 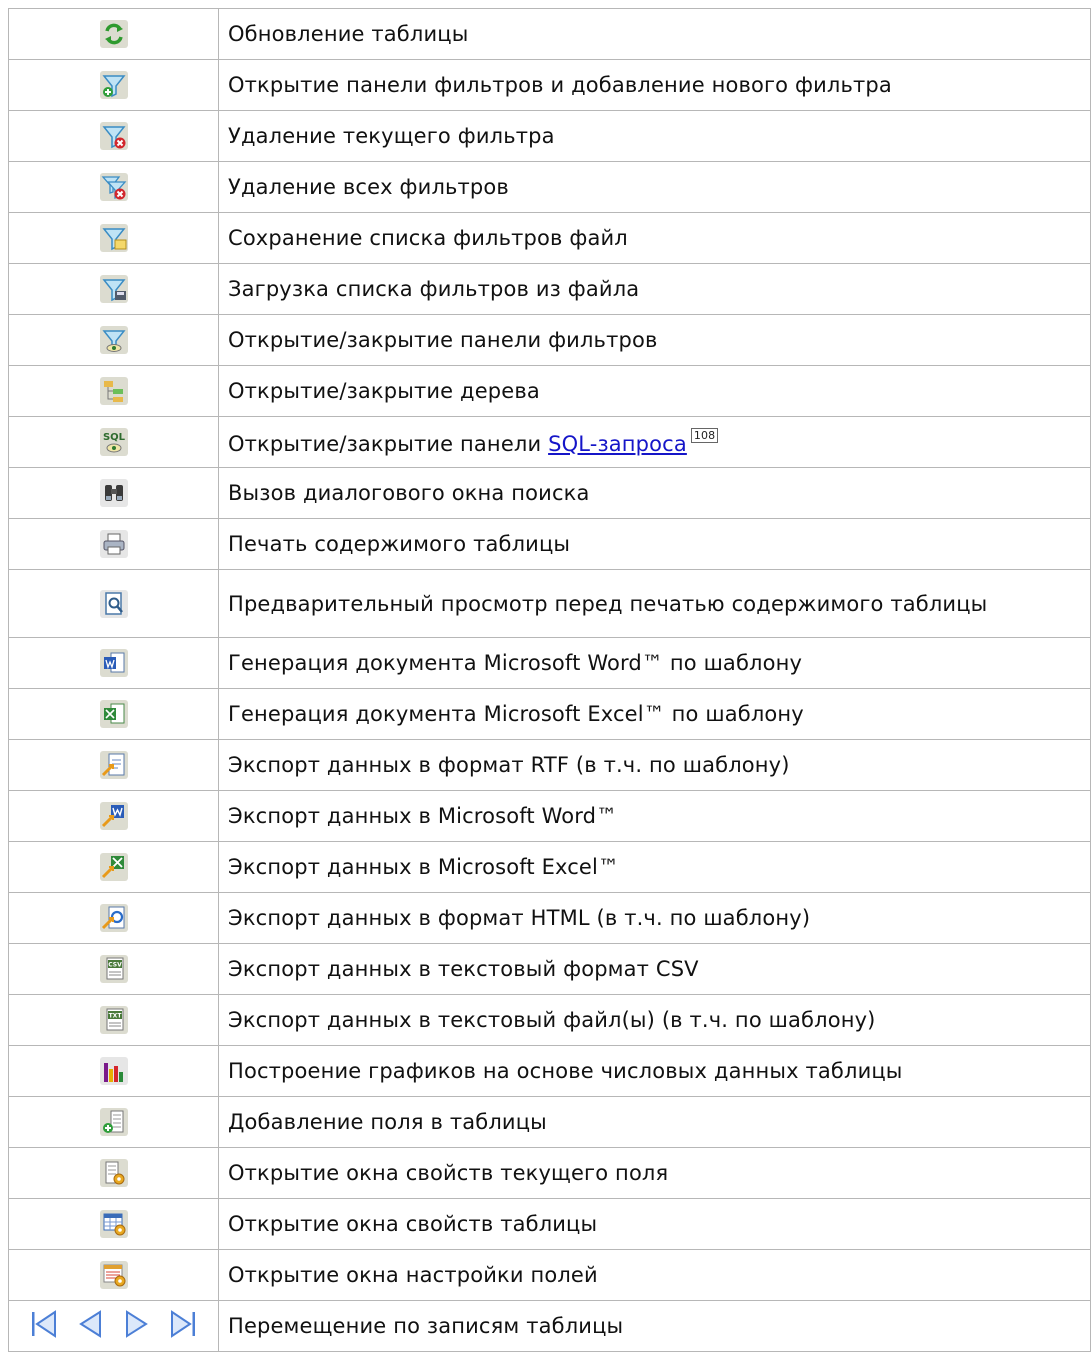 I want to click on row-description: Обновление таблицы, so click(x=654, y=34).